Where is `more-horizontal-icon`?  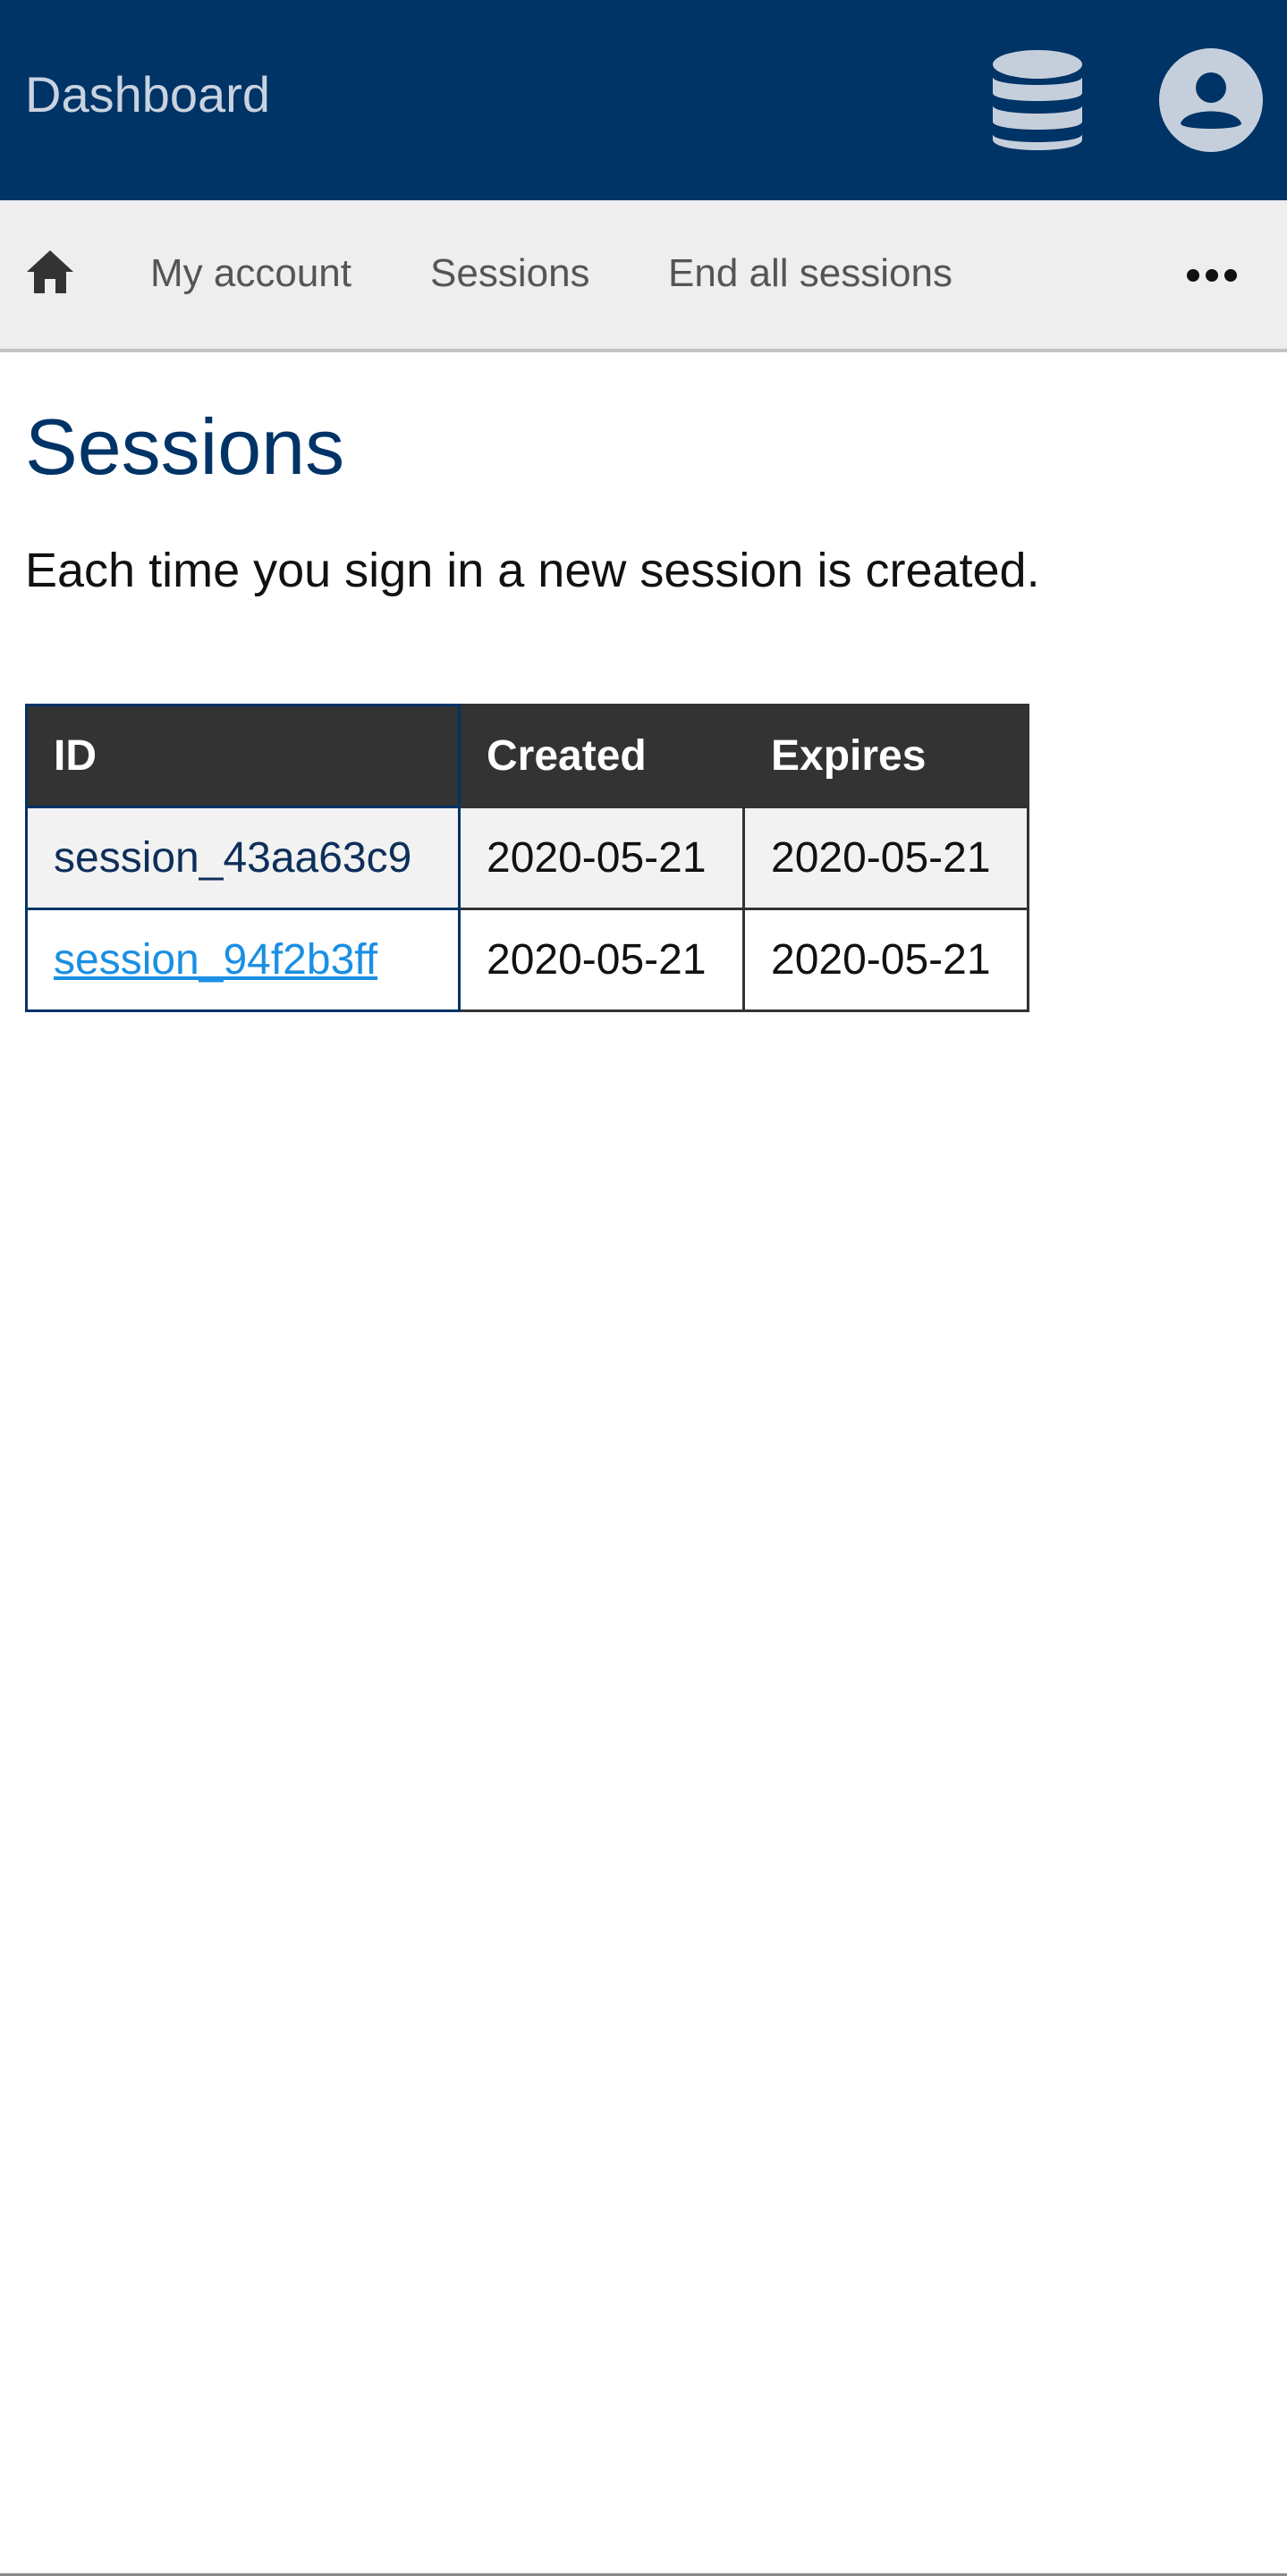
more-horizontal-icon is located at coordinates (1212, 275).